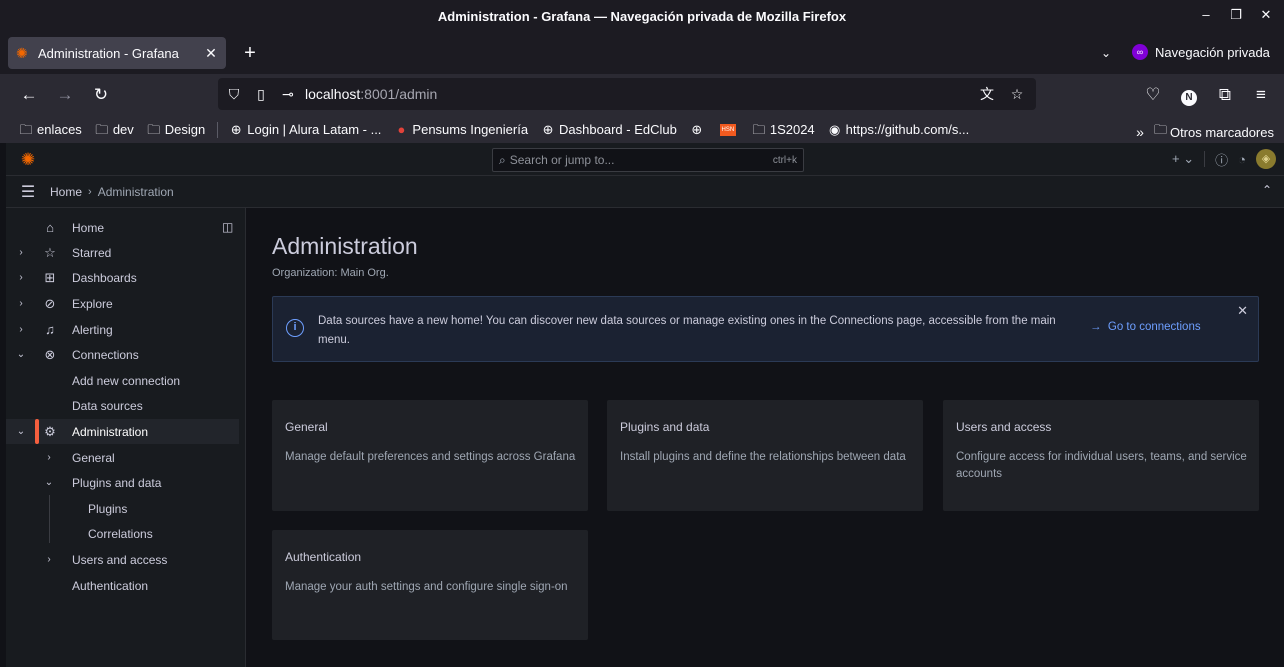 Image resolution: width=1284 pixels, height=667 pixels. Describe the element at coordinates (107, 405) in the screenshot. I see `sidebar-item-label: Data sources` at that location.